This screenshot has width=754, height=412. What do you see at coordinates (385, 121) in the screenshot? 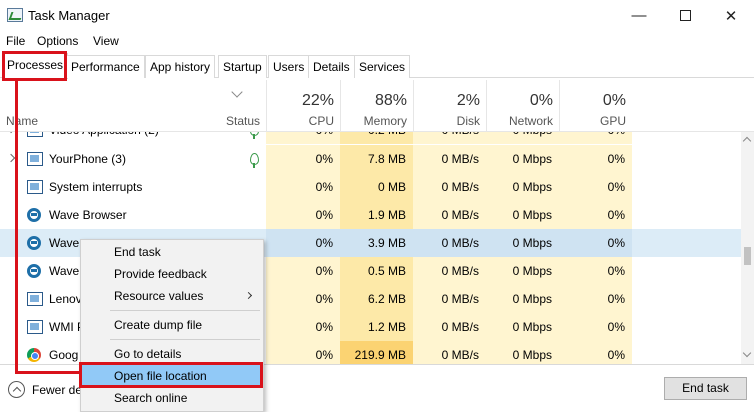
I see `memory-label: Memory` at bounding box center [385, 121].